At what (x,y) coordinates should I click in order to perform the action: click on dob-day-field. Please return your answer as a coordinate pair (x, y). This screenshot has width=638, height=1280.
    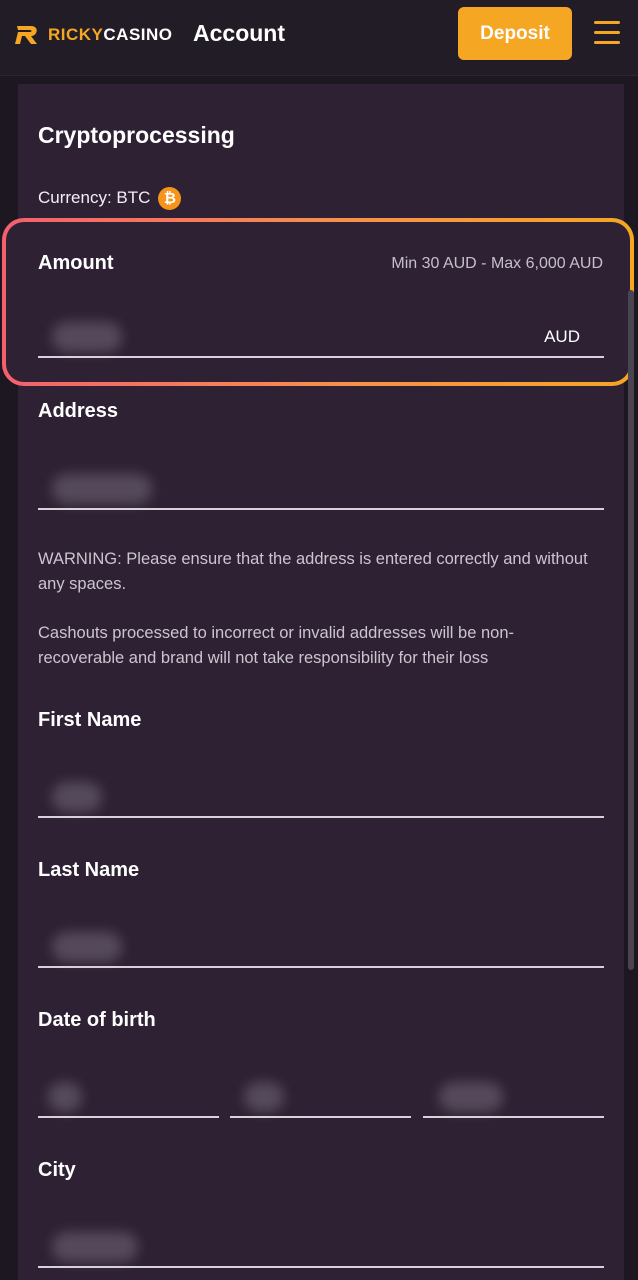
    Looking at the image, I should click on (128, 1097).